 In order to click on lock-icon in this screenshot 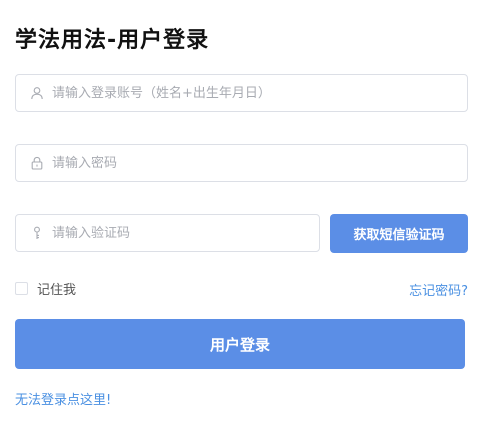, I will do `click(37, 163)`.